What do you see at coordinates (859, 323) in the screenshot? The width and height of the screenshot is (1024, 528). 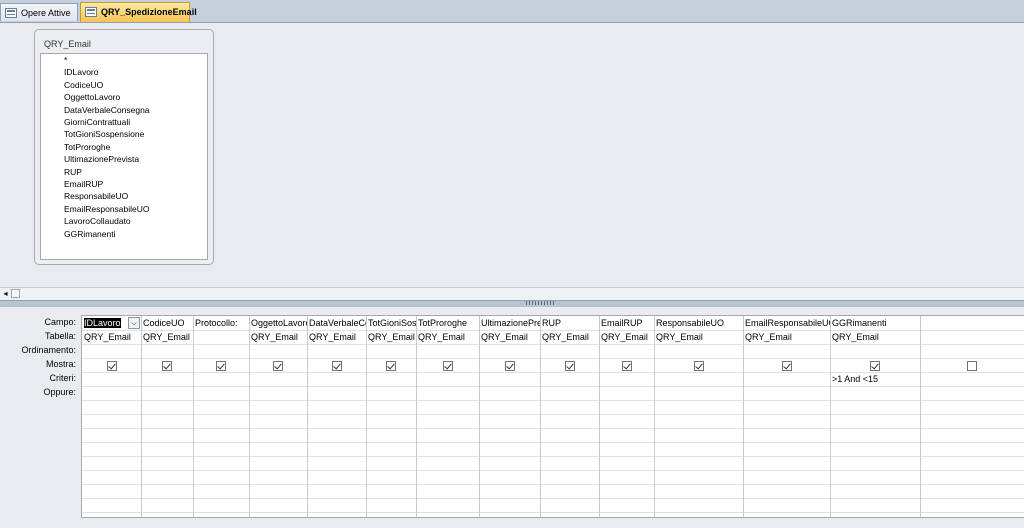 I see `campo-value: GGRimanenti` at bounding box center [859, 323].